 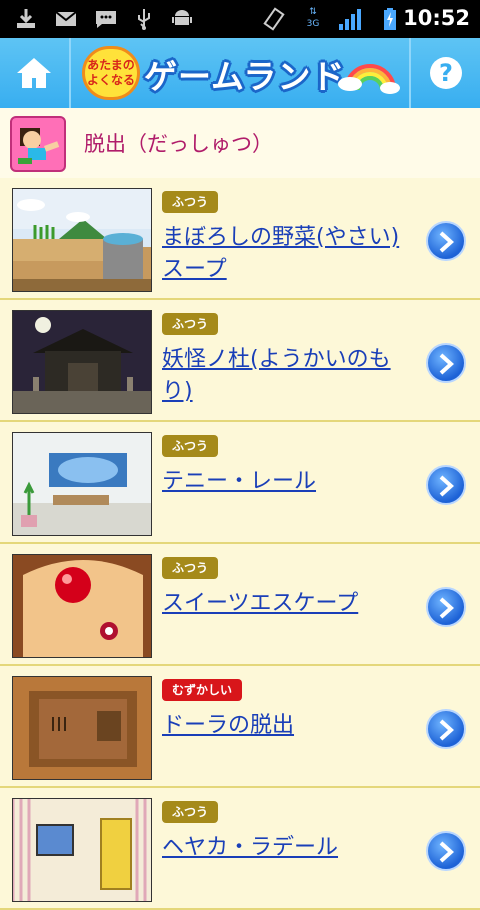 I want to click on status-bar: ⇅ 3G 10:52, so click(x=240, y=19).